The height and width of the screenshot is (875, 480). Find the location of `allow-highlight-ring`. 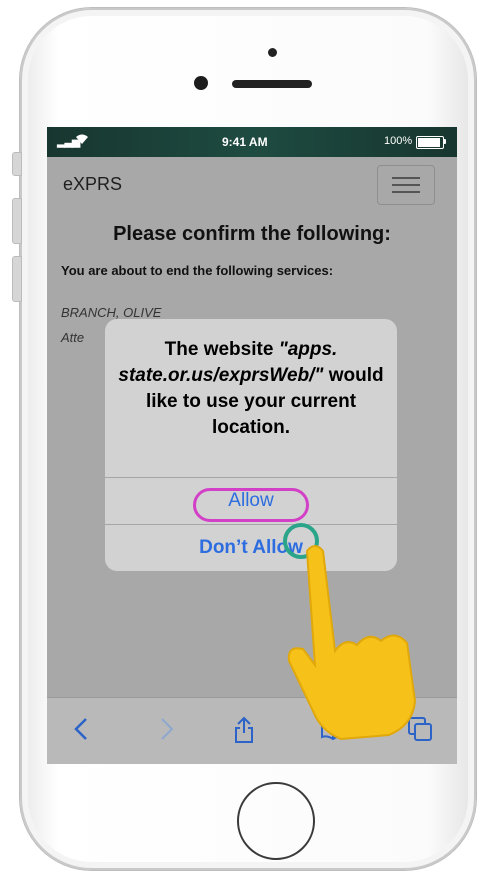

allow-highlight-ring is located at coordinates (251, 505).